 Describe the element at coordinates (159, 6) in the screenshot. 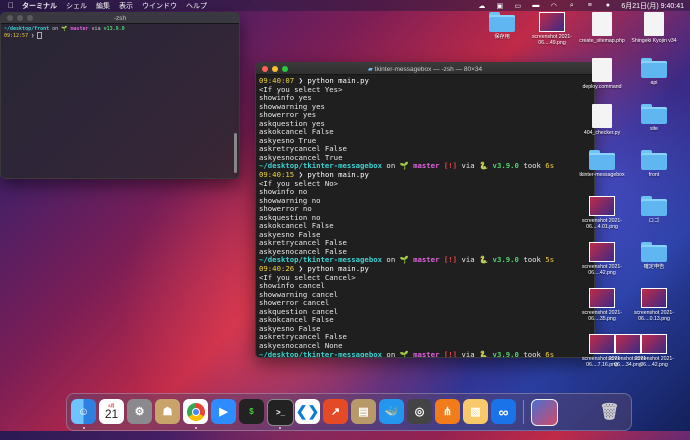

I see `menu-window: ウインドウ` at that location.